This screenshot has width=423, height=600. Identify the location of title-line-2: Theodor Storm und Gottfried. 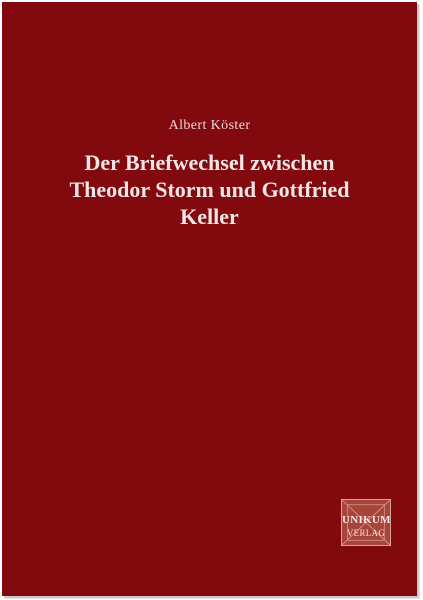
(209, 189).